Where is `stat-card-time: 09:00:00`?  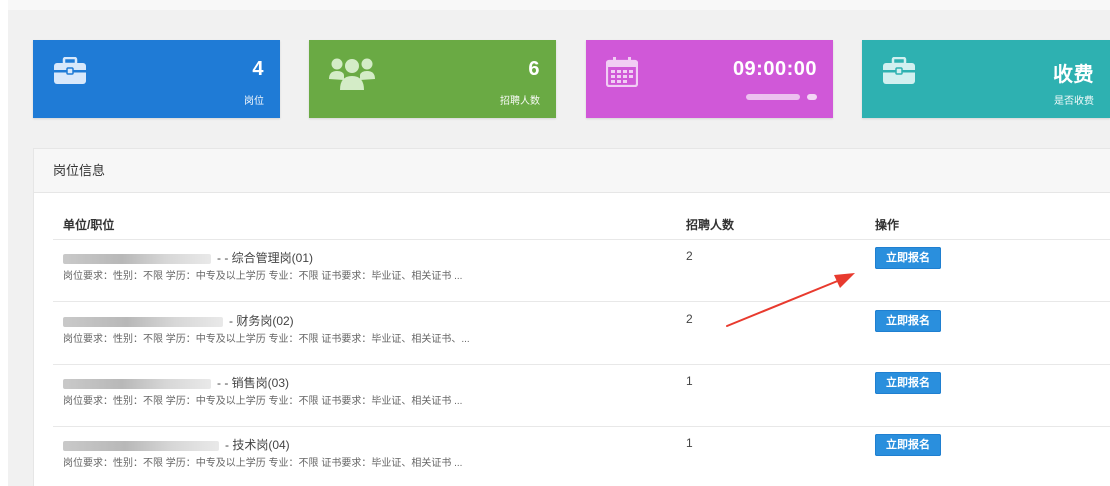 stat-card-time: 09:00:00 is located at coordinates (709, 79).